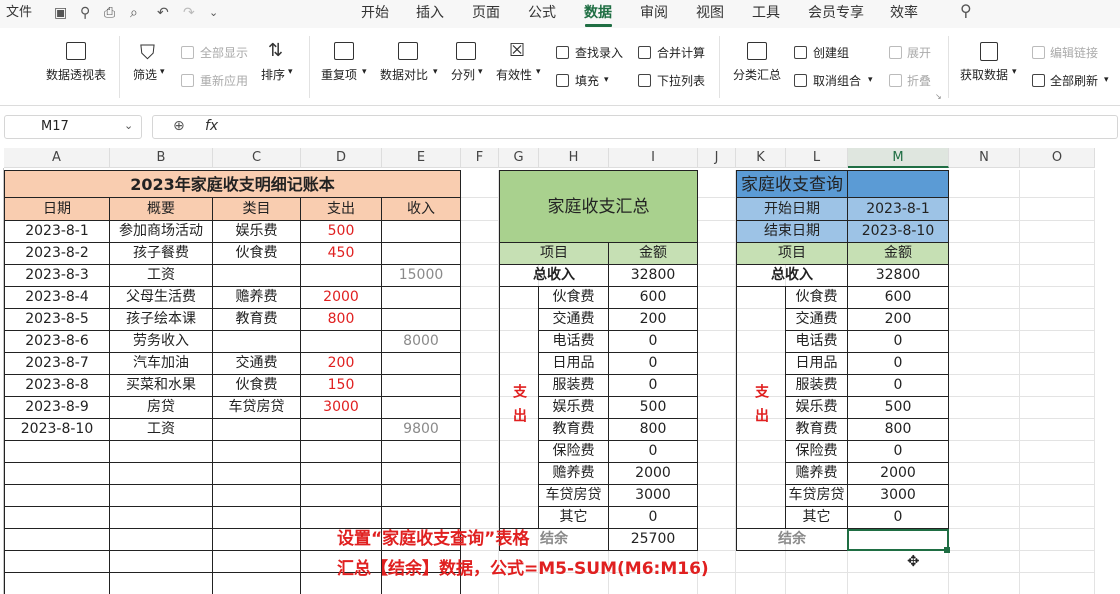 The image size is (1120, 594). Describe the element at coordinates (761, 408) in the screenshot. I see `cell: 支出` at that location.